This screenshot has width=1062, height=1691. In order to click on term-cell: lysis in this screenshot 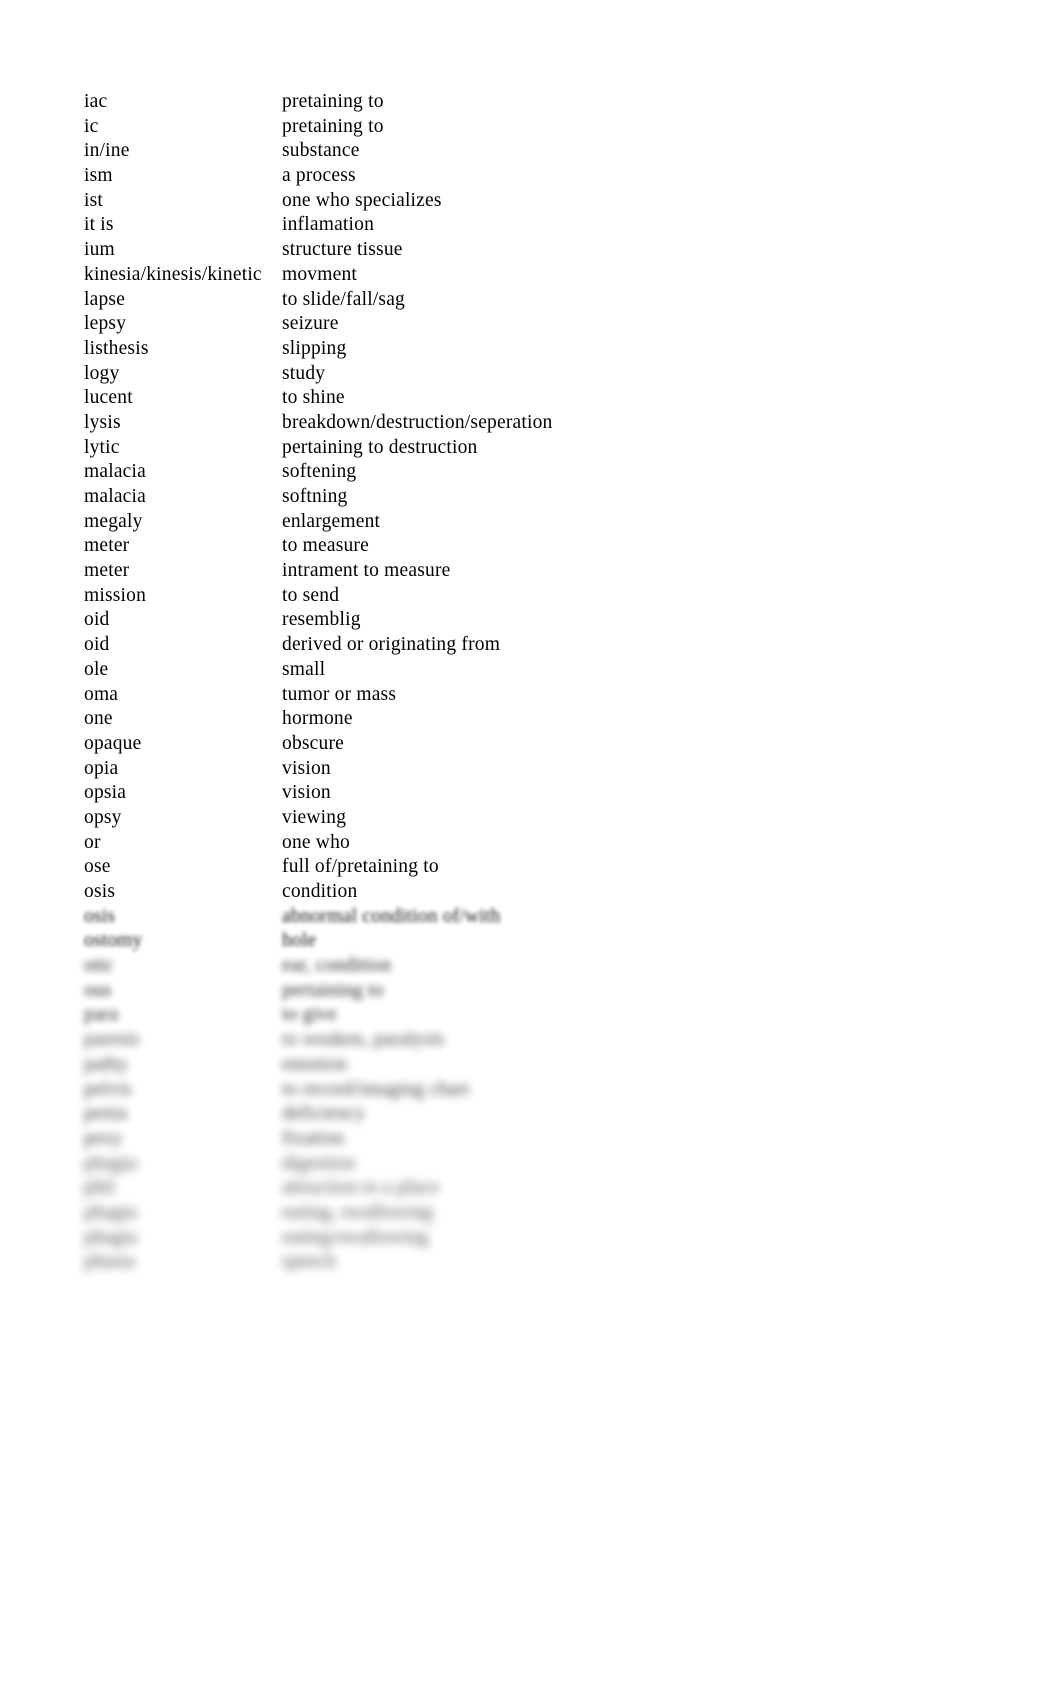, I will do `click(102, 422)`.